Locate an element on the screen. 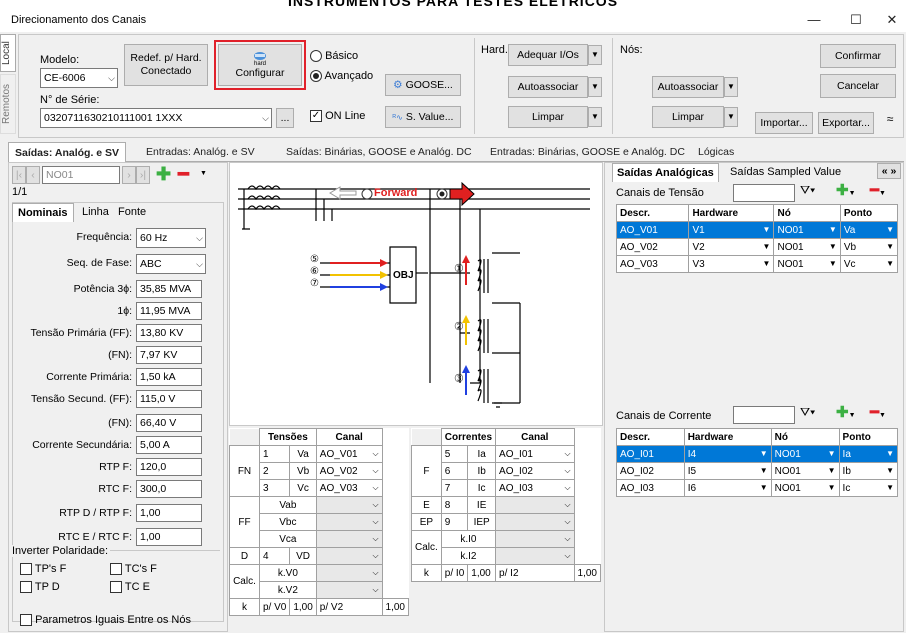 This screenshot has height=633, width=906. field-select: 60 Hz ⌵ is located at coordinates (171, 238).